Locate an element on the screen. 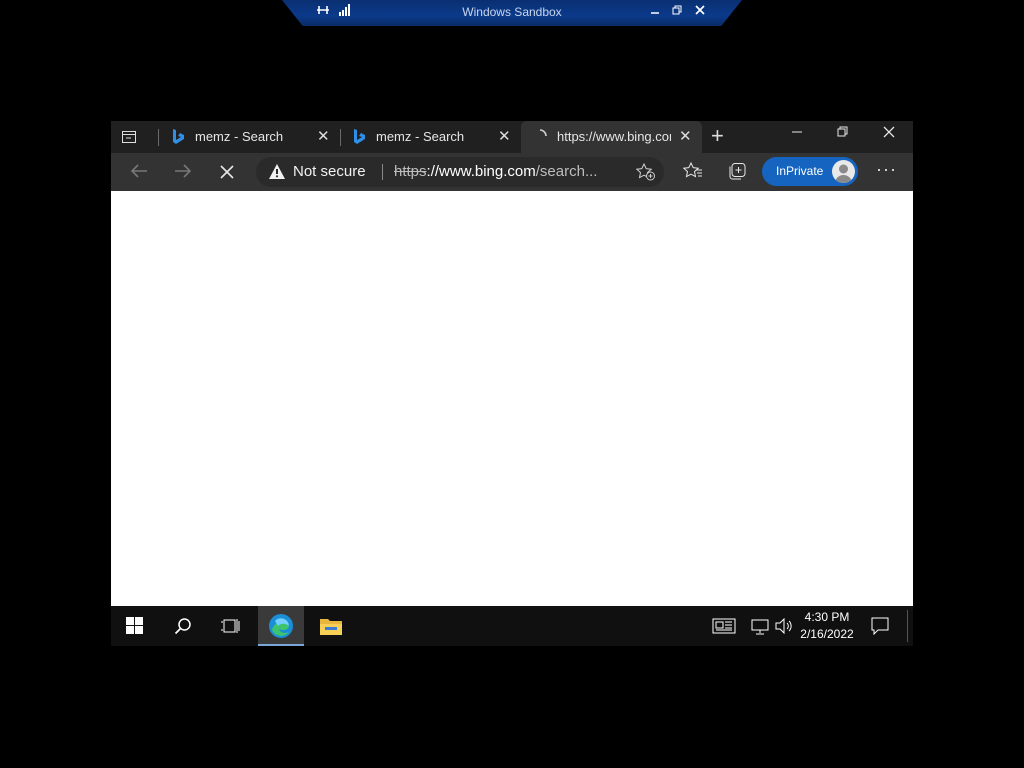 This screenshot has height=768, width=1024. network-icon is located at coordinates (760, 629).